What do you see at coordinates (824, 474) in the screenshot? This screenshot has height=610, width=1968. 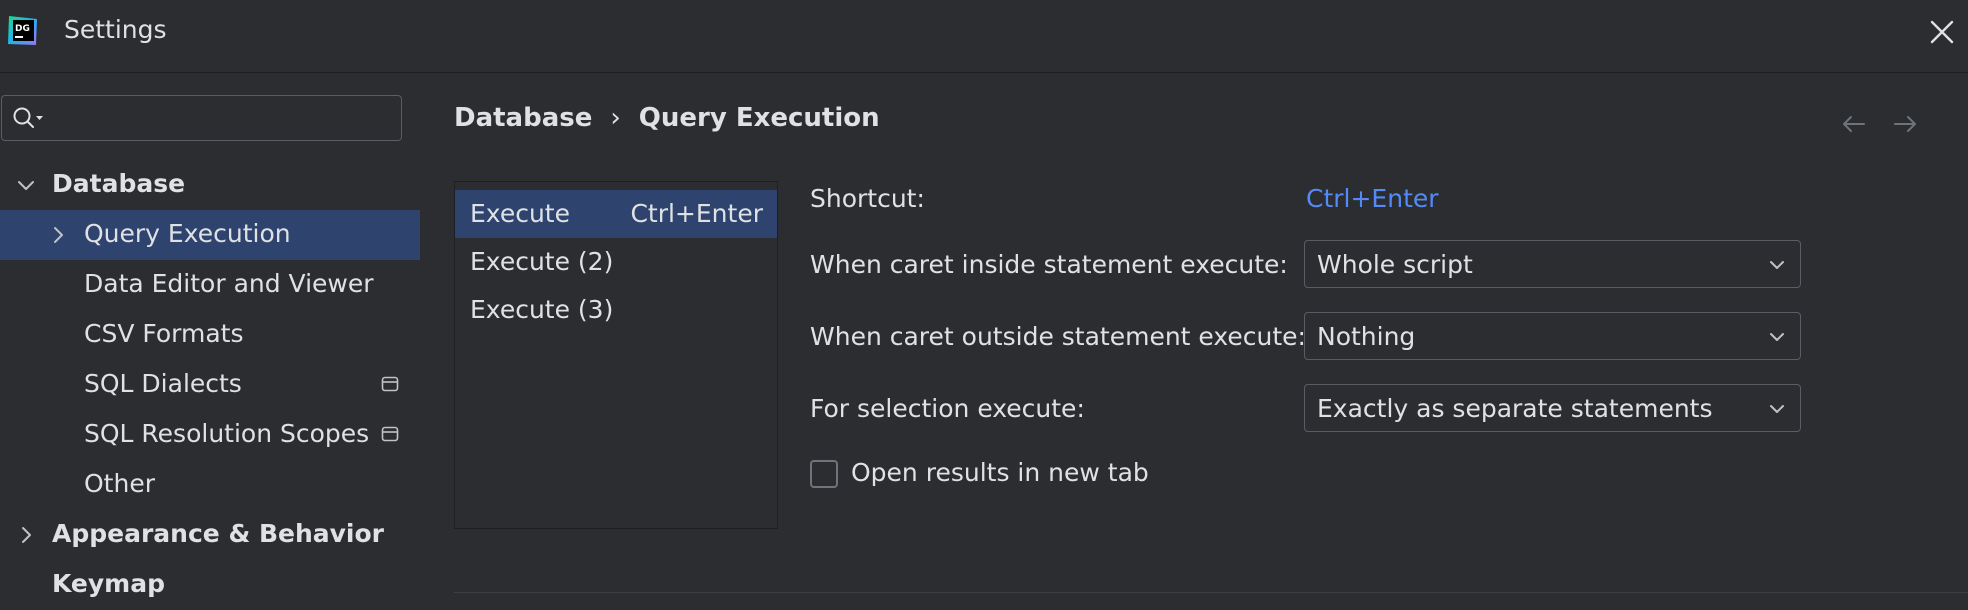 I see `open-results-checkbox` at bounding box center [824, 474].